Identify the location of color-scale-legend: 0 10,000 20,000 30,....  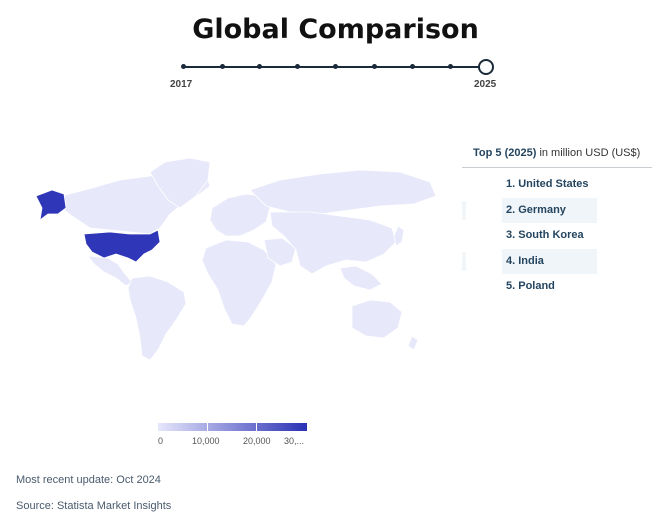
(233, 434).